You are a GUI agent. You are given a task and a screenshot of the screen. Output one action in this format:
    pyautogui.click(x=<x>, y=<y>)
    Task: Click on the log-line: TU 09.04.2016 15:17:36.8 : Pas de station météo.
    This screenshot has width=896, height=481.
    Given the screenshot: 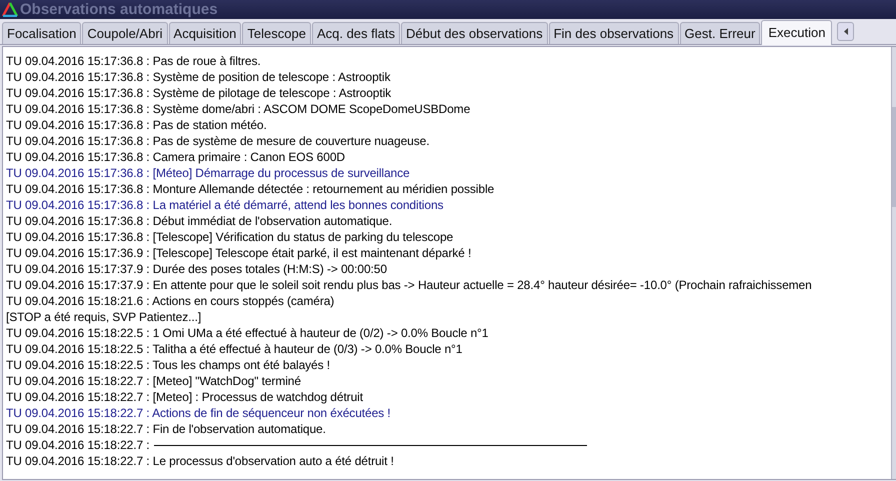 What is the action you would take?
    pyautogui.click(x=136, y=125)
    